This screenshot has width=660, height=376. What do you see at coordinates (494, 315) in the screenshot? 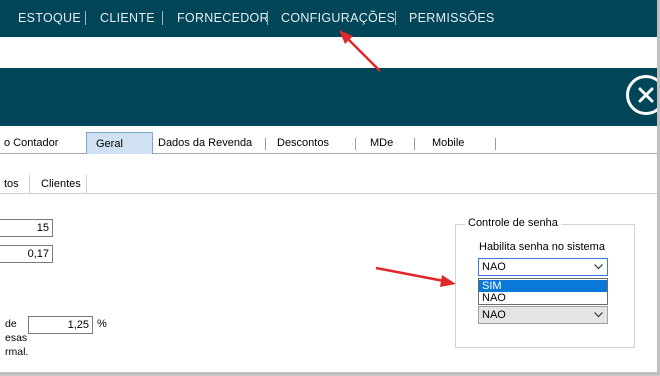
I see `secondary-select-value: NAO` at bounding box center [494, 315].